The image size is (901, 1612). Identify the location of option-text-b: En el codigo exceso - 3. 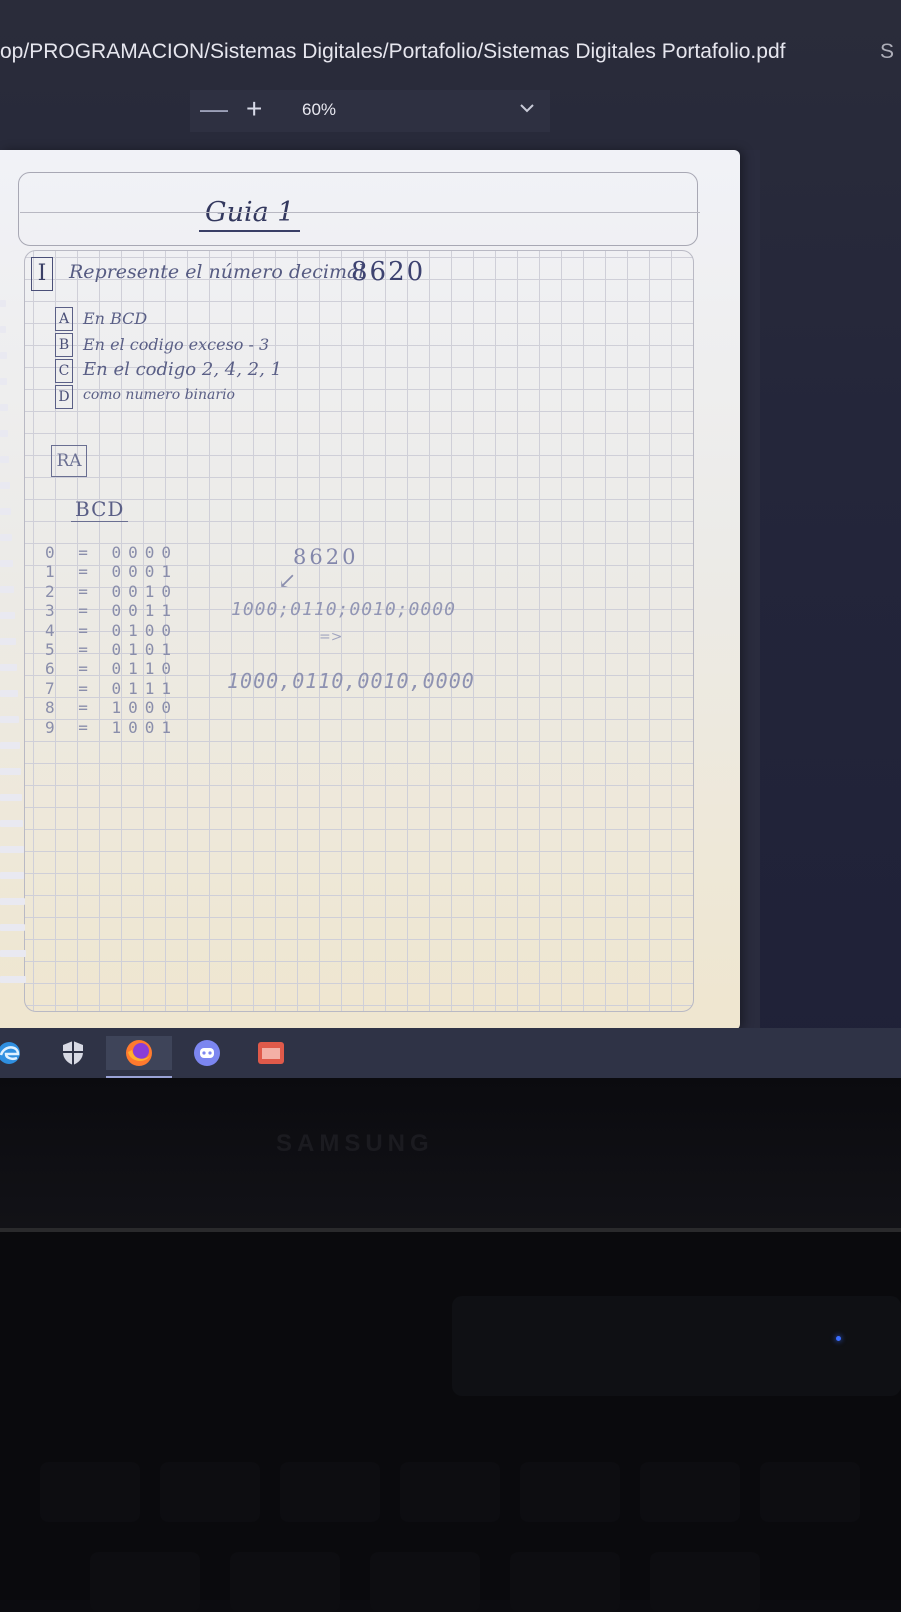
(176, 344).